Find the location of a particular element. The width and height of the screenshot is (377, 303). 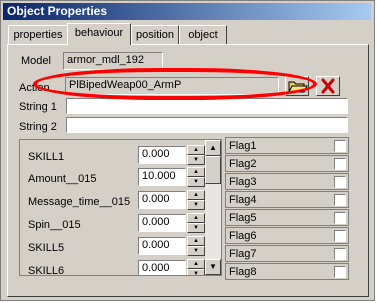

scroll-thumb is located at coordinates (213, 170).